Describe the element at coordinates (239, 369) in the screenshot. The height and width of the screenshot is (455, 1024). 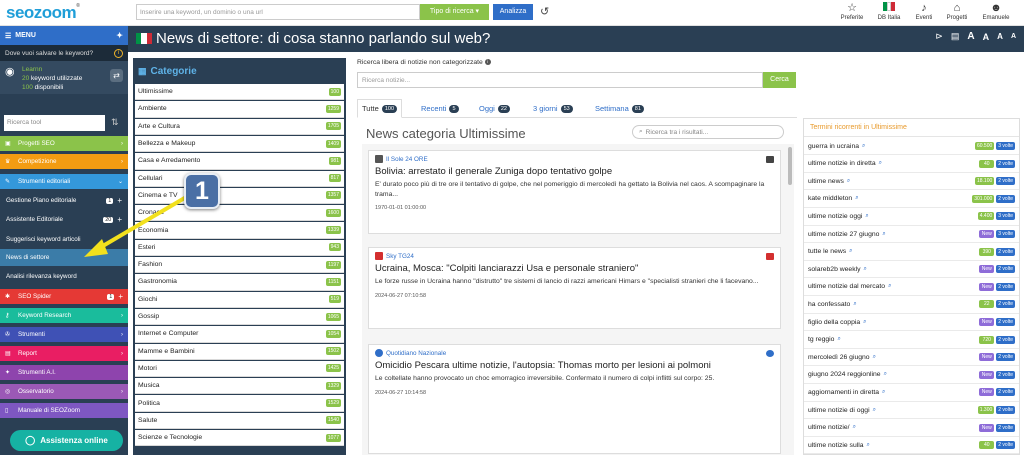
I see `category-item: Motori 1425` at that location.